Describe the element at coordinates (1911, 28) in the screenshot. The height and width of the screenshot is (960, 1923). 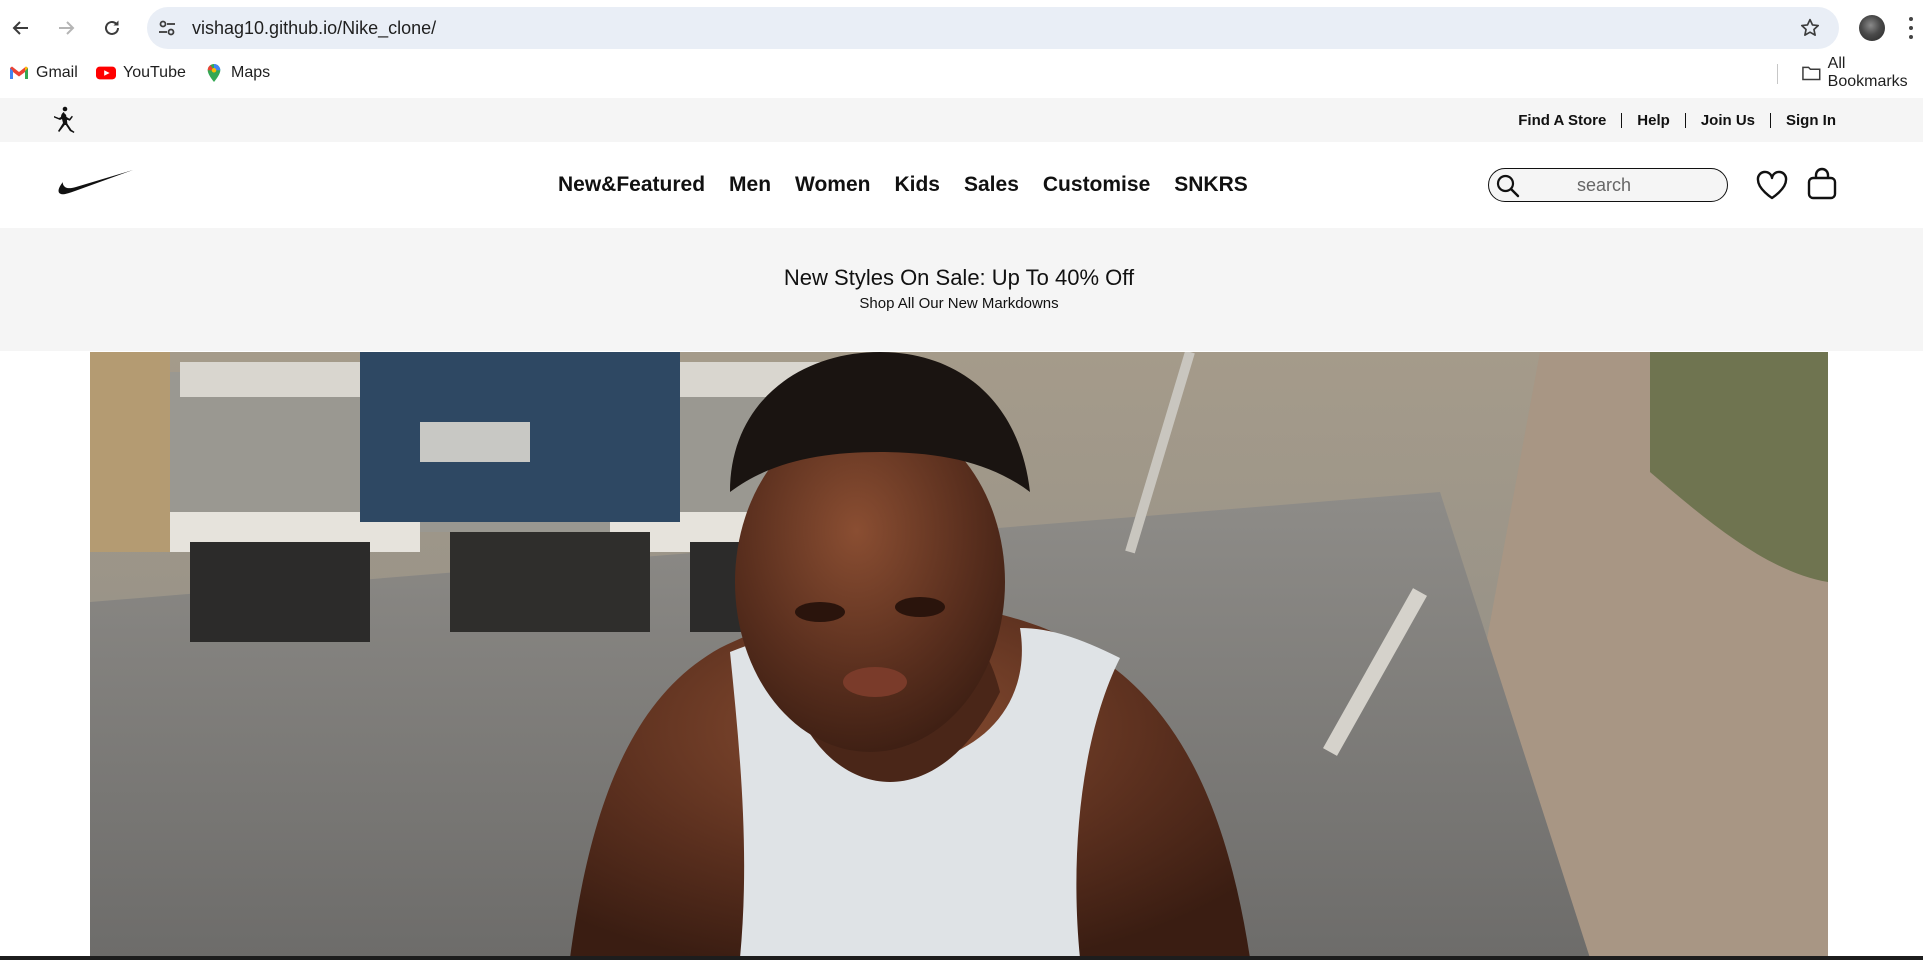
I see `browser-menu-button` at that location.